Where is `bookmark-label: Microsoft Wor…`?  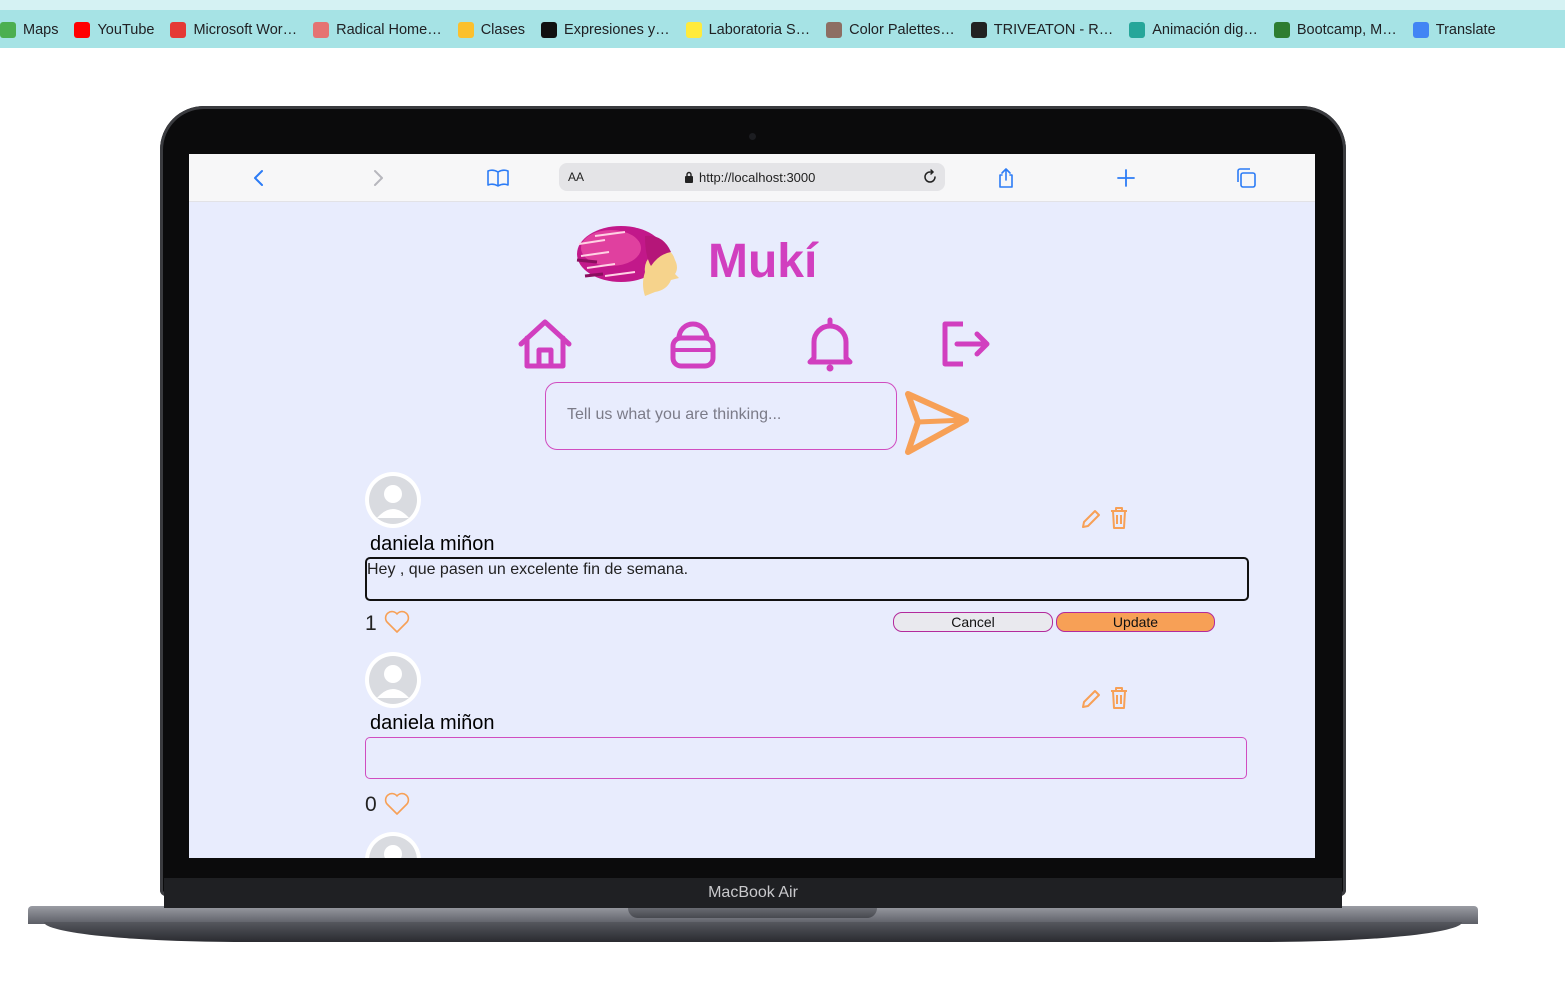 bookmark-label: Microsoft Wor… is located at coordinates (245, 30).